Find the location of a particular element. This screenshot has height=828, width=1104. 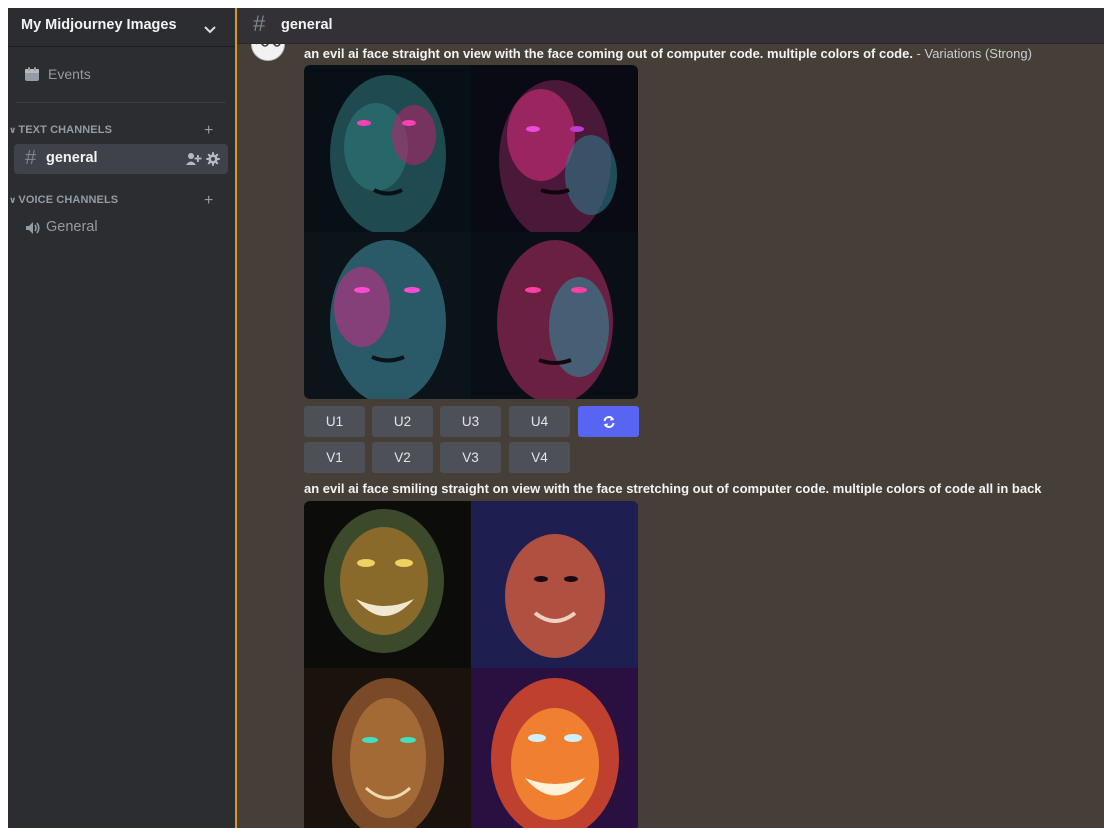

upscale-1-button: U1 is located at coordinates (334, 421).